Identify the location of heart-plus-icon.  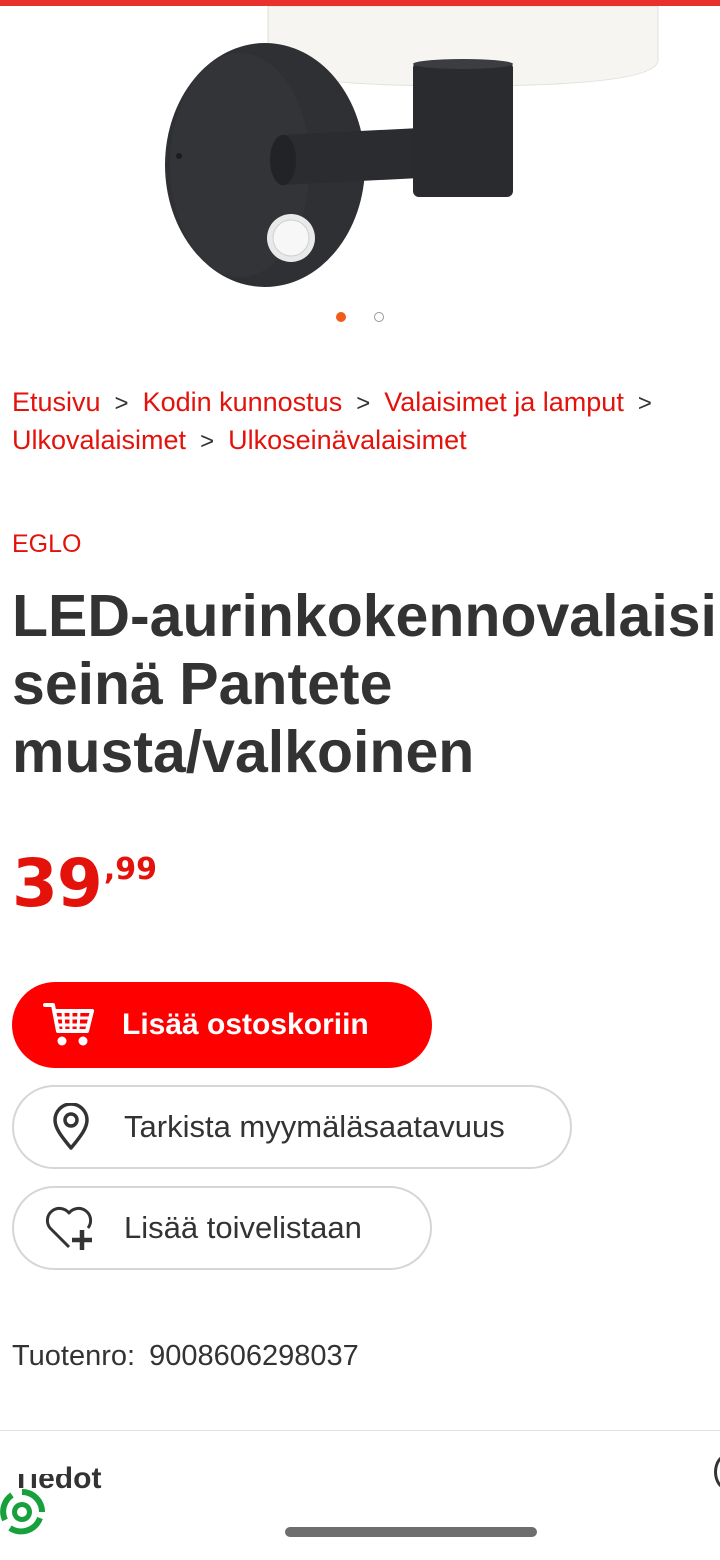
(71, 1228).